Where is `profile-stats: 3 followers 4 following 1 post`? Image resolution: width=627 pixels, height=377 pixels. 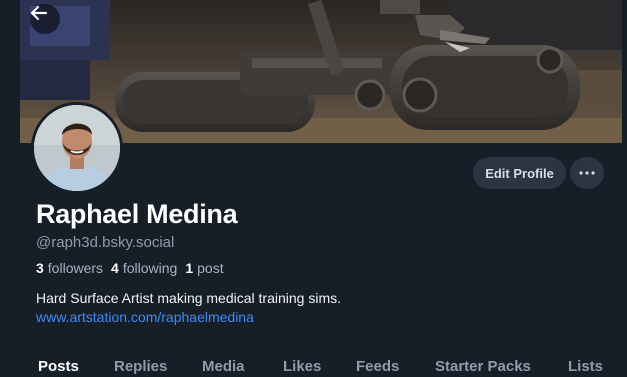
profile-stats: 3 followers 4 following 1 post is located at coordinates (130, 268).